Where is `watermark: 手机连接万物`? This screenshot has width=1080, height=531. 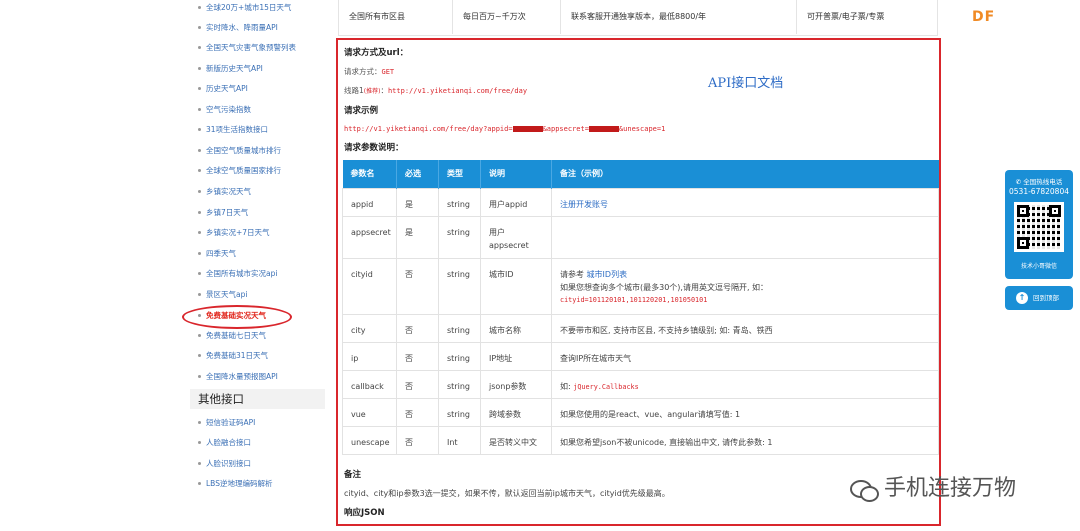 watermark: 手机连接万物 is located at coordinates (933, 486).